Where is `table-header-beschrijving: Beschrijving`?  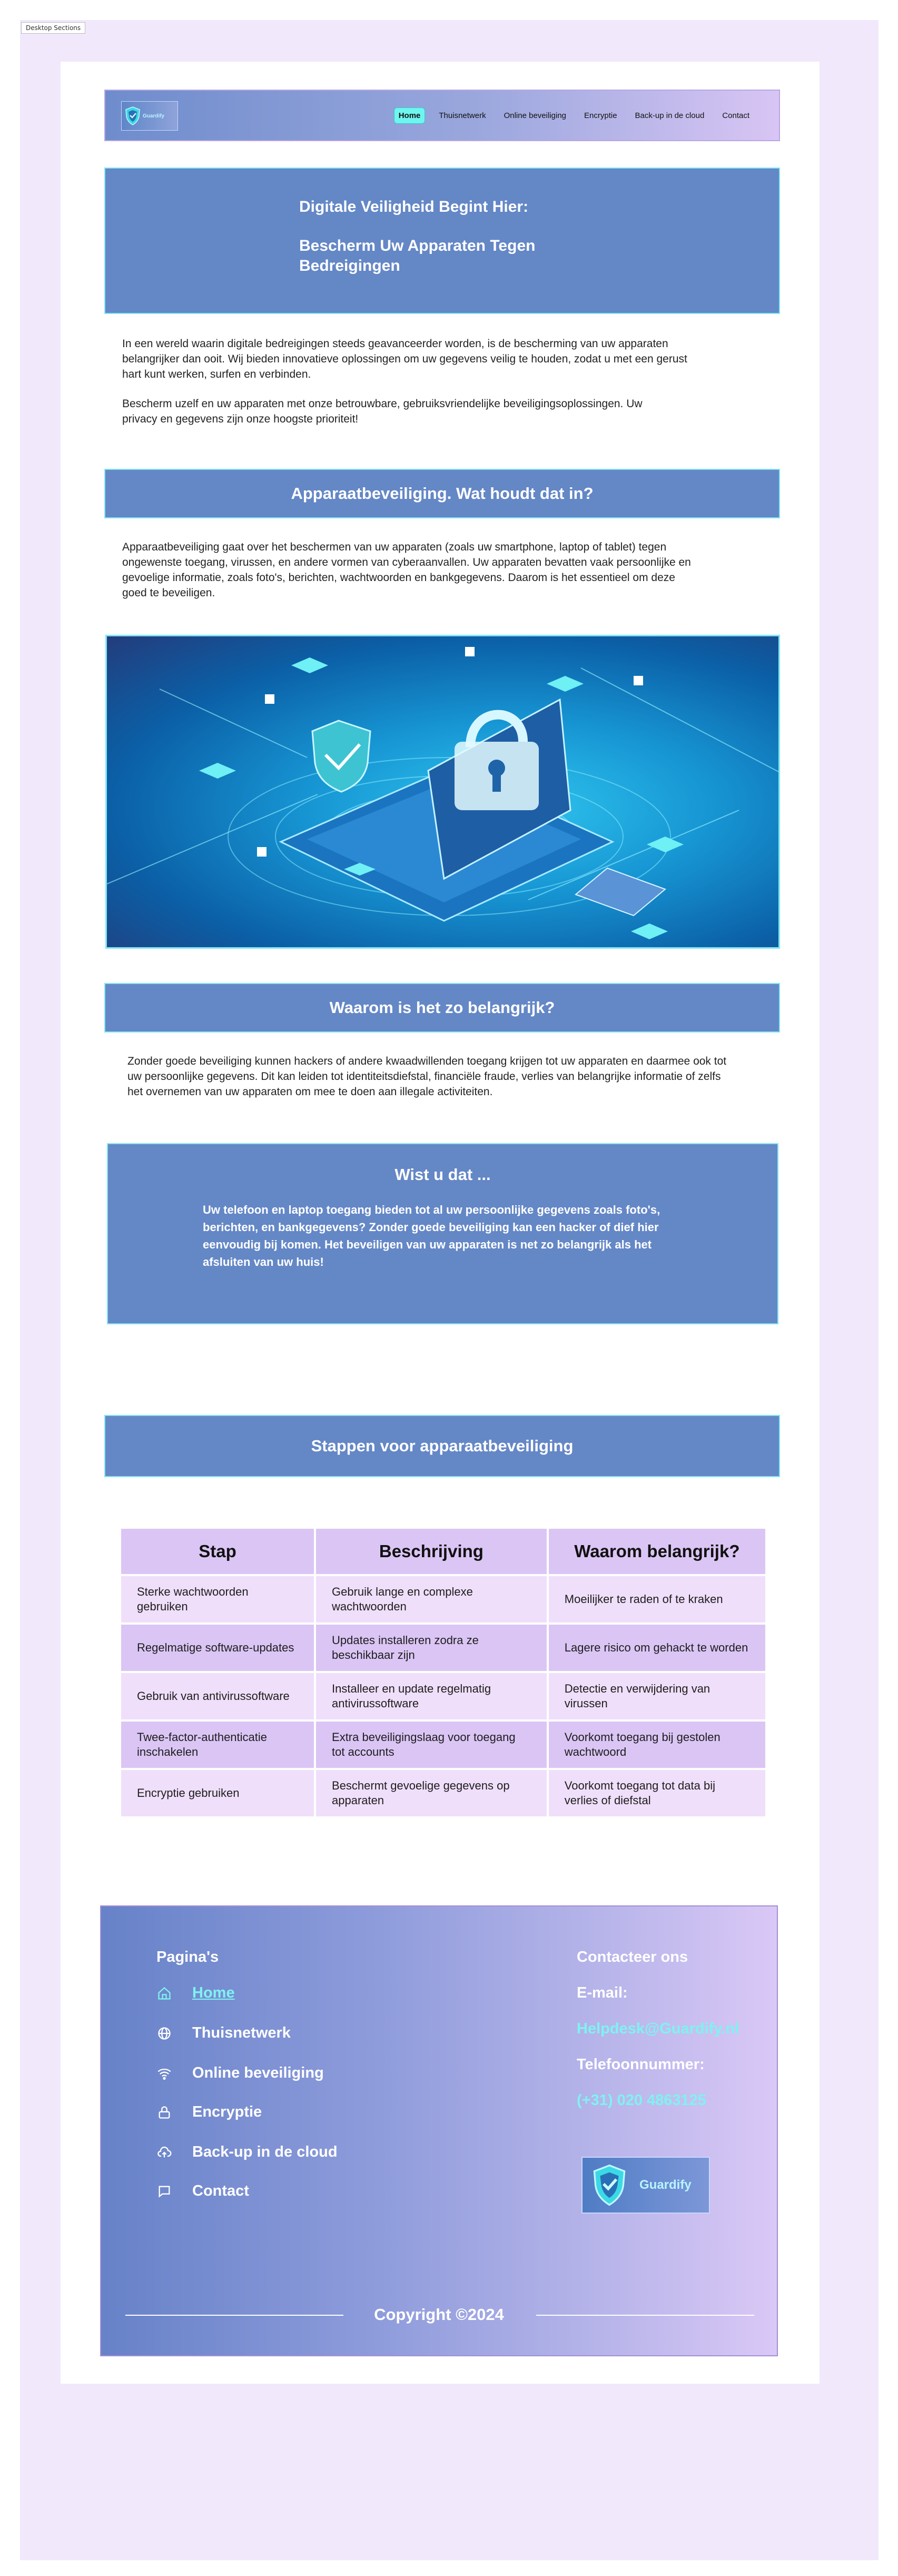
table-header-beschrijving: Beschrijving is located at coordinates (431, 1551).